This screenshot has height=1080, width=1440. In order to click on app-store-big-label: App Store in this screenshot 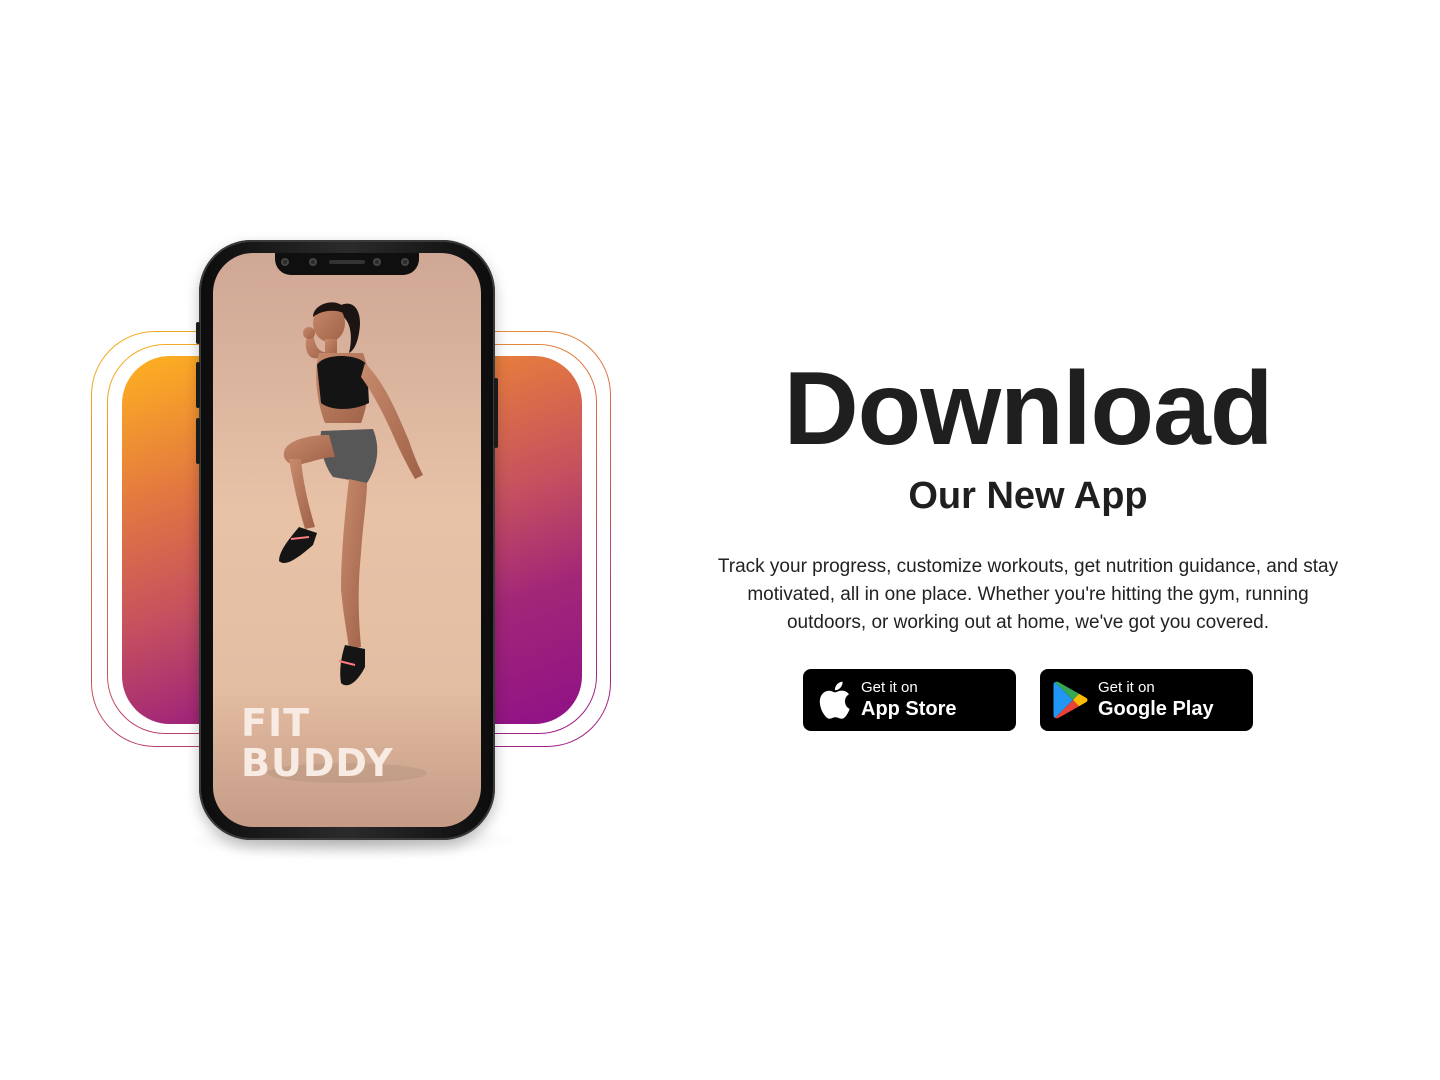, I will do `click(909, 709)`.